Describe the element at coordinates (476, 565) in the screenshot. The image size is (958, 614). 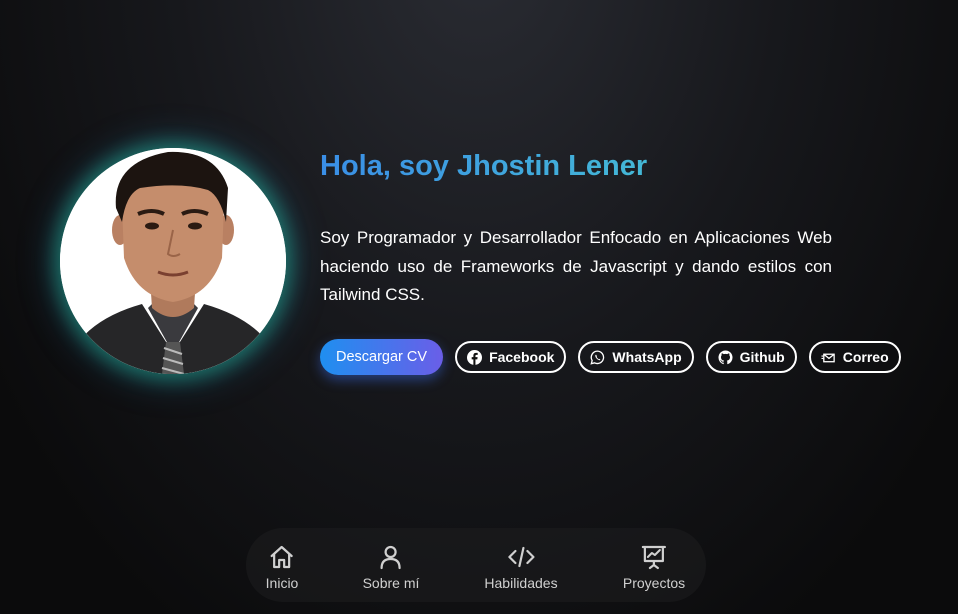
I see `bottom-navigation: Inicio Sobre mí Habilidades Proyectos` at that location.